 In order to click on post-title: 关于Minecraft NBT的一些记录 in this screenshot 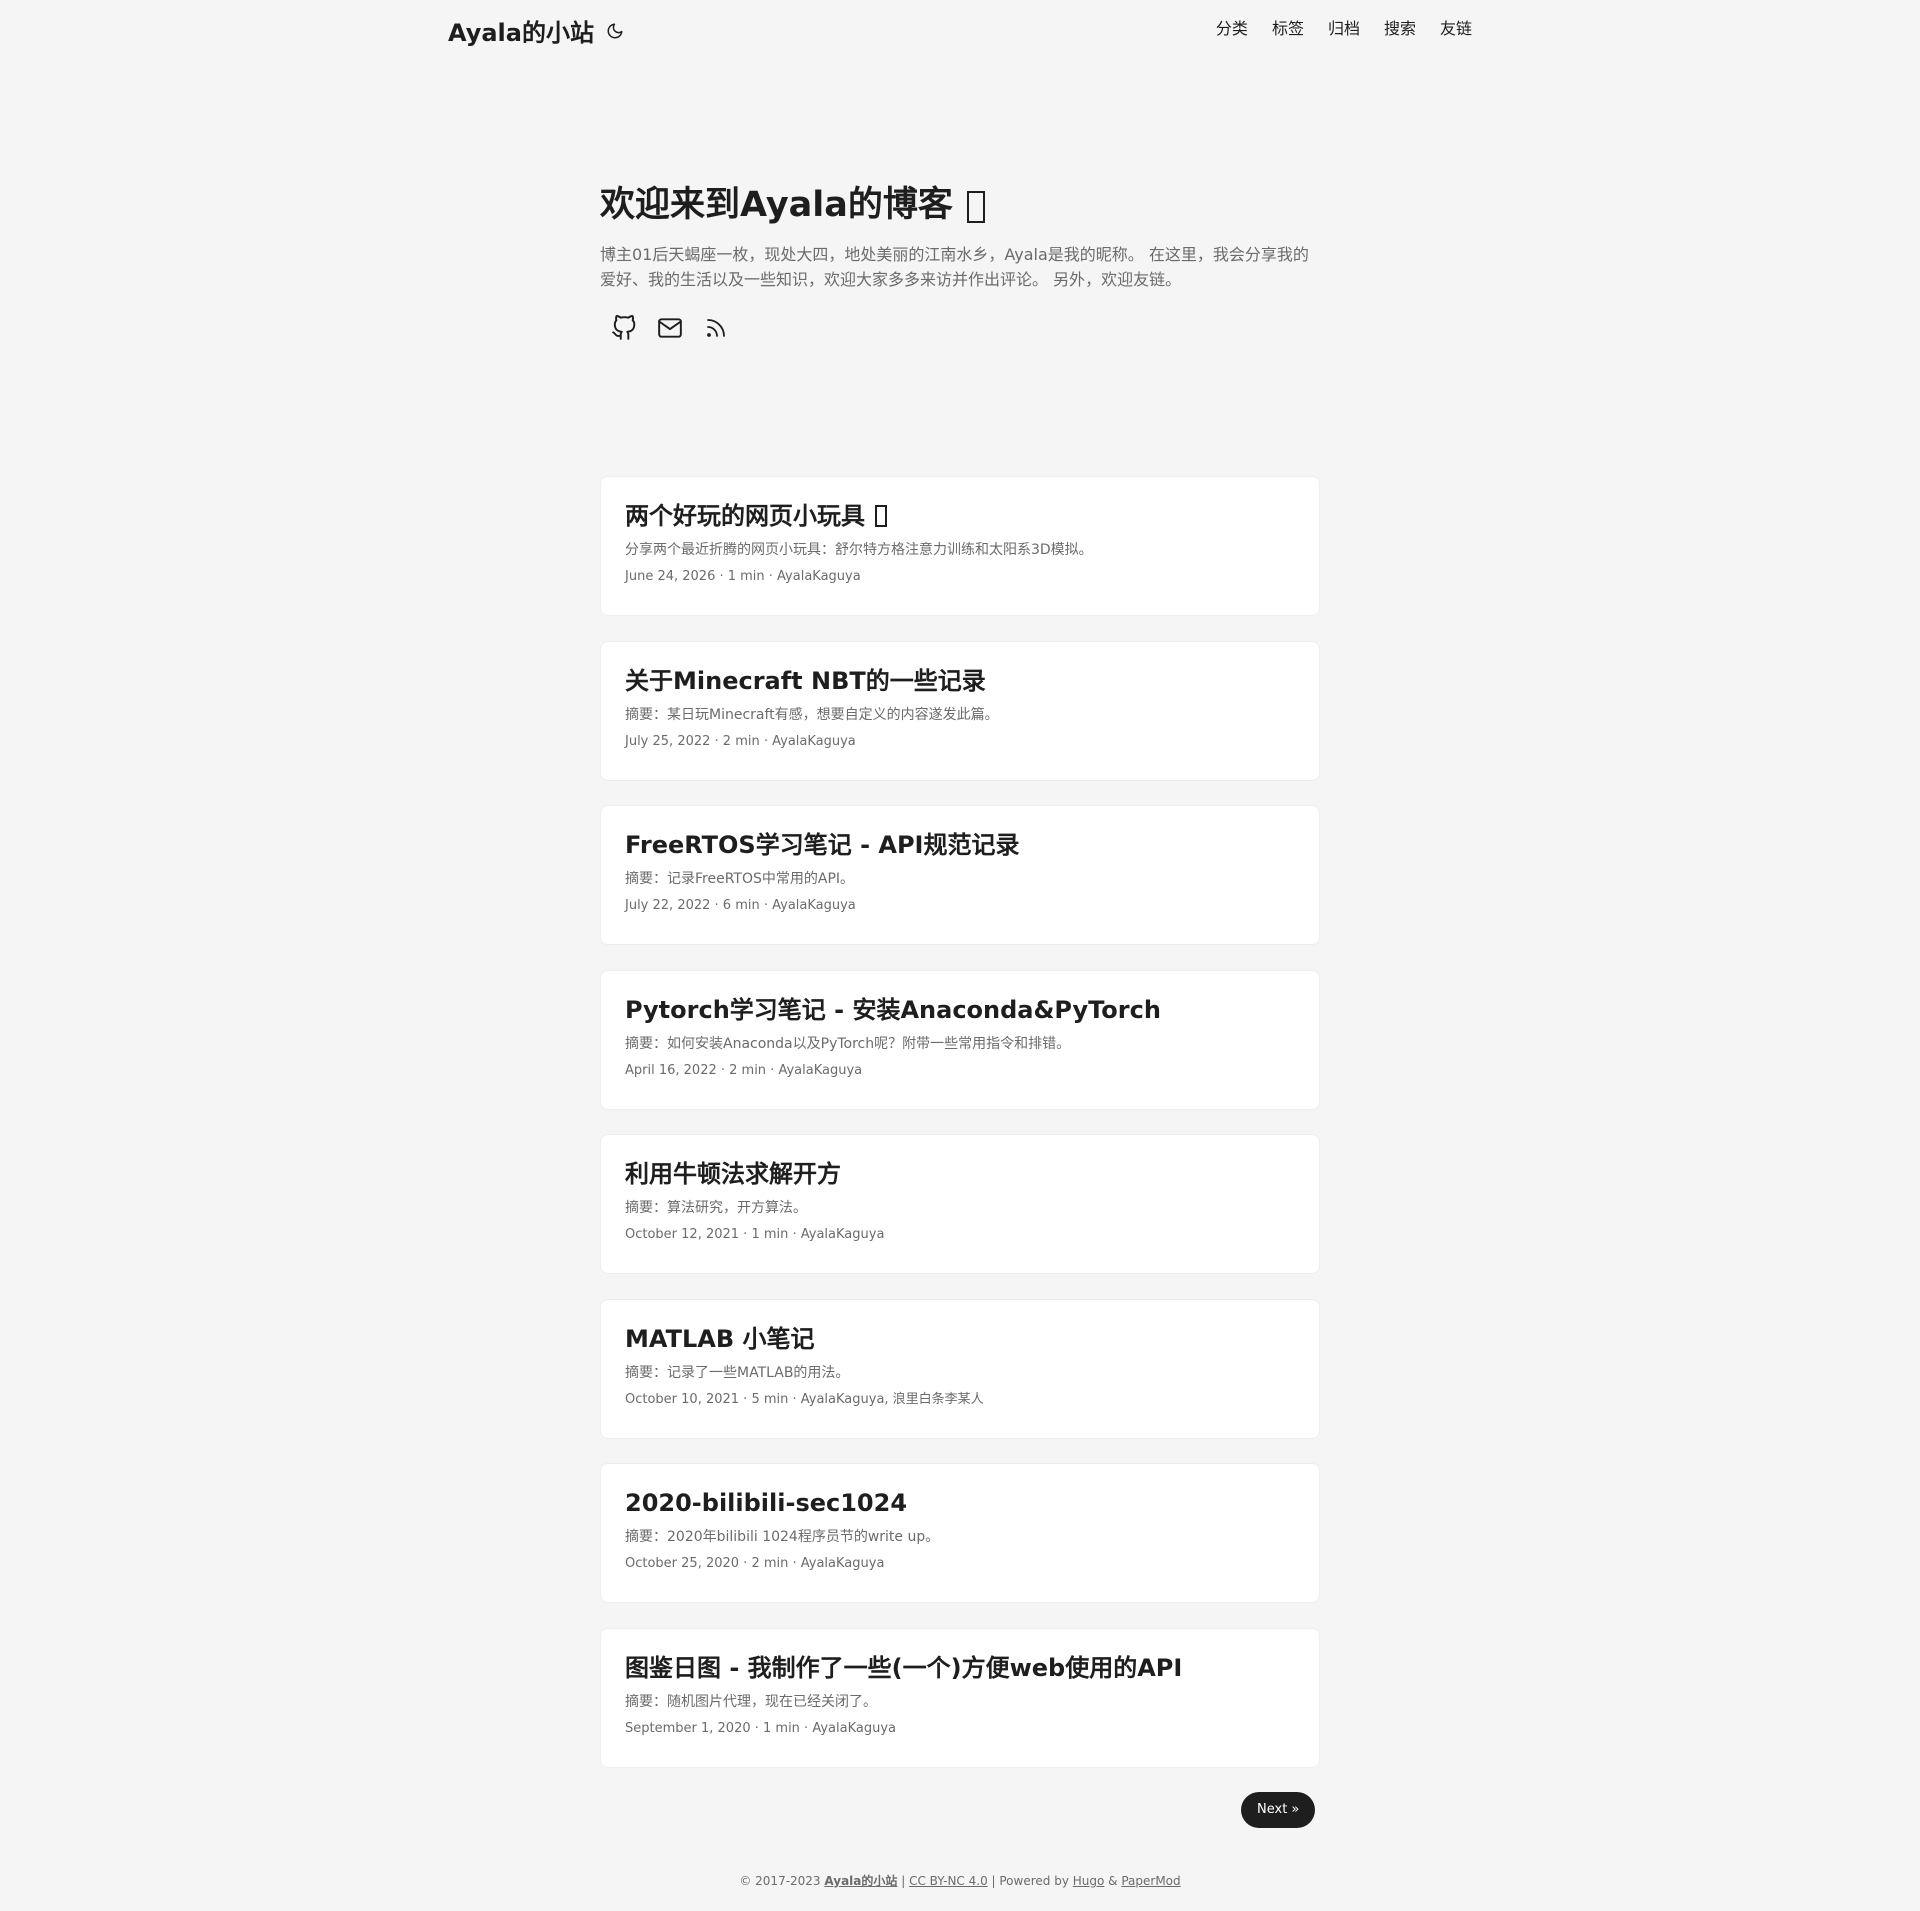, I will do `click(805, 680)`.